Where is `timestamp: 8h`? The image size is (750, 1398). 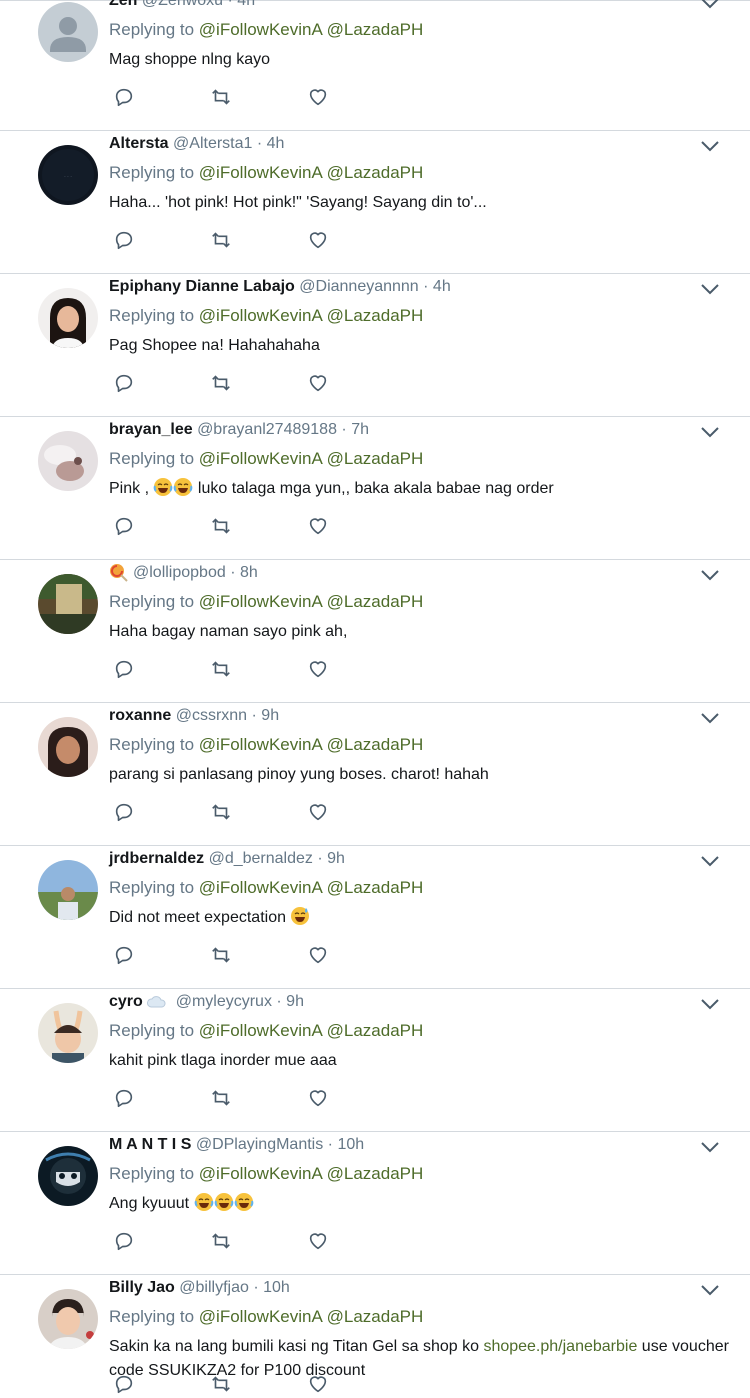
timestamp: 8h is located at coordinates (249, 572).